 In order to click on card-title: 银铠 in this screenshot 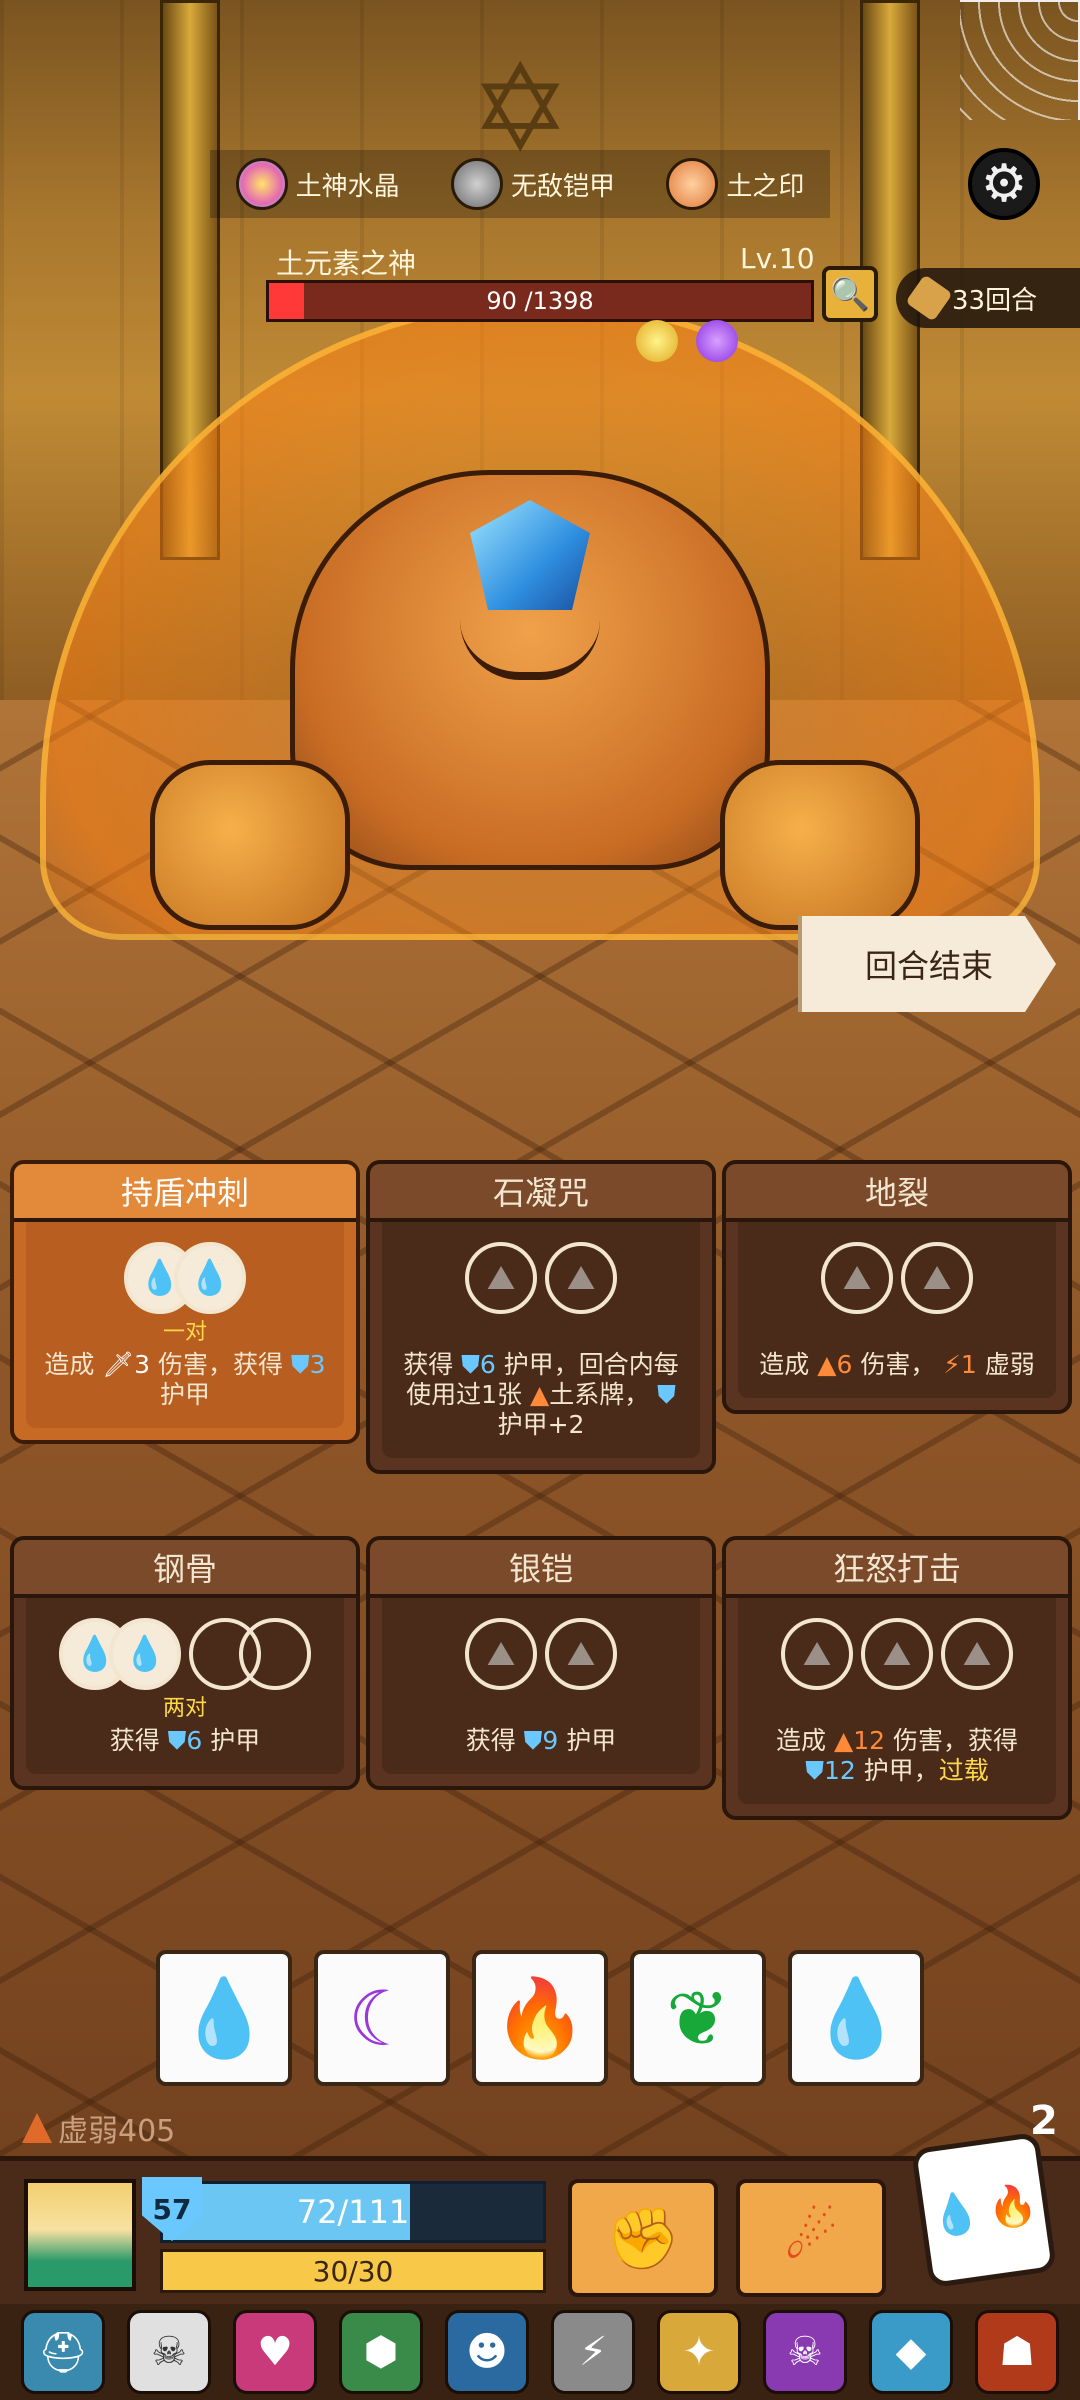, I will do `click(541, 1569)`.